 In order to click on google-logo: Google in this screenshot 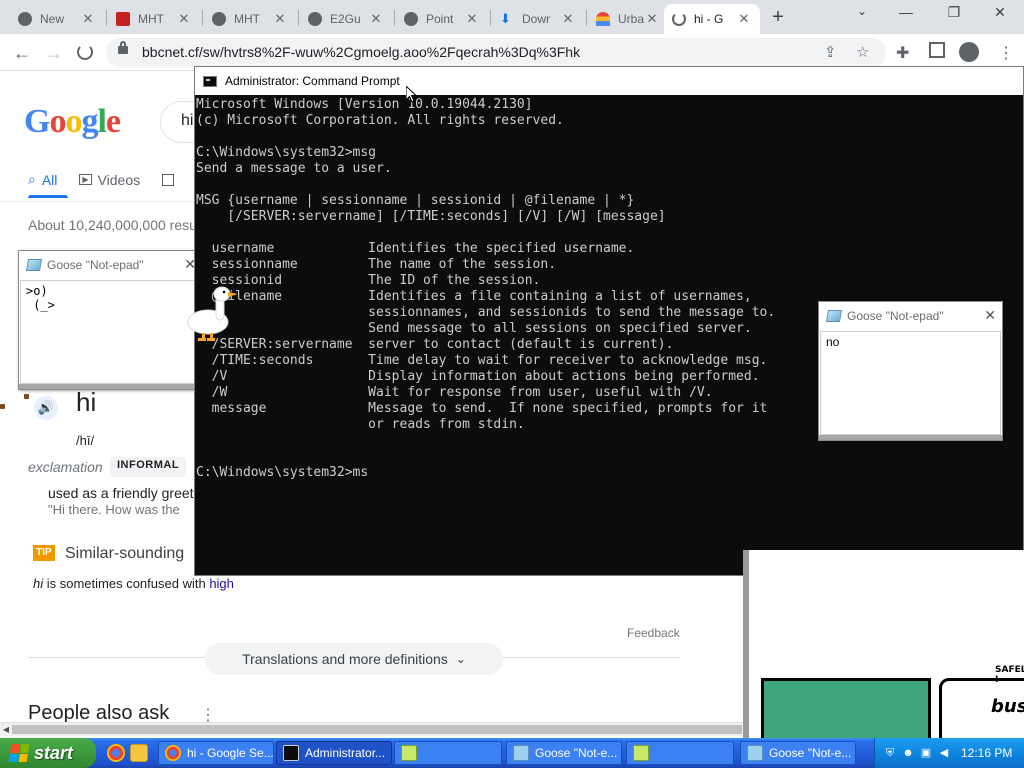, I will do `click(72, 122)`.